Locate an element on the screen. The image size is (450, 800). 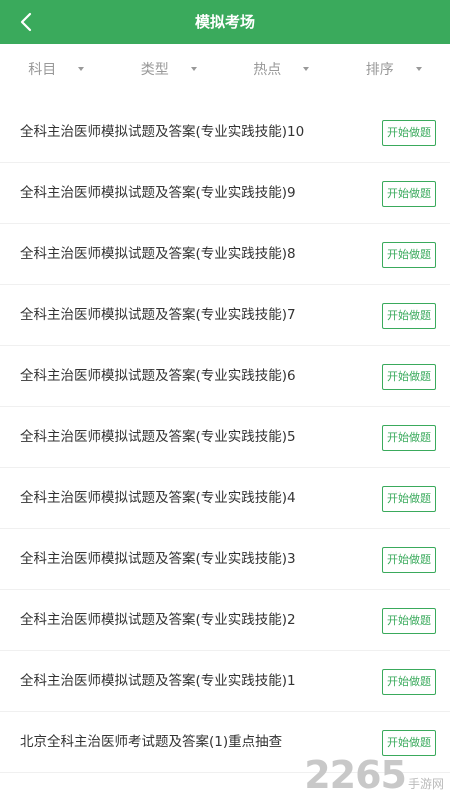
exam-title: 全科主治医师模拟试题及答案(专业实践技能)10 is located at coordinates (162, 132).